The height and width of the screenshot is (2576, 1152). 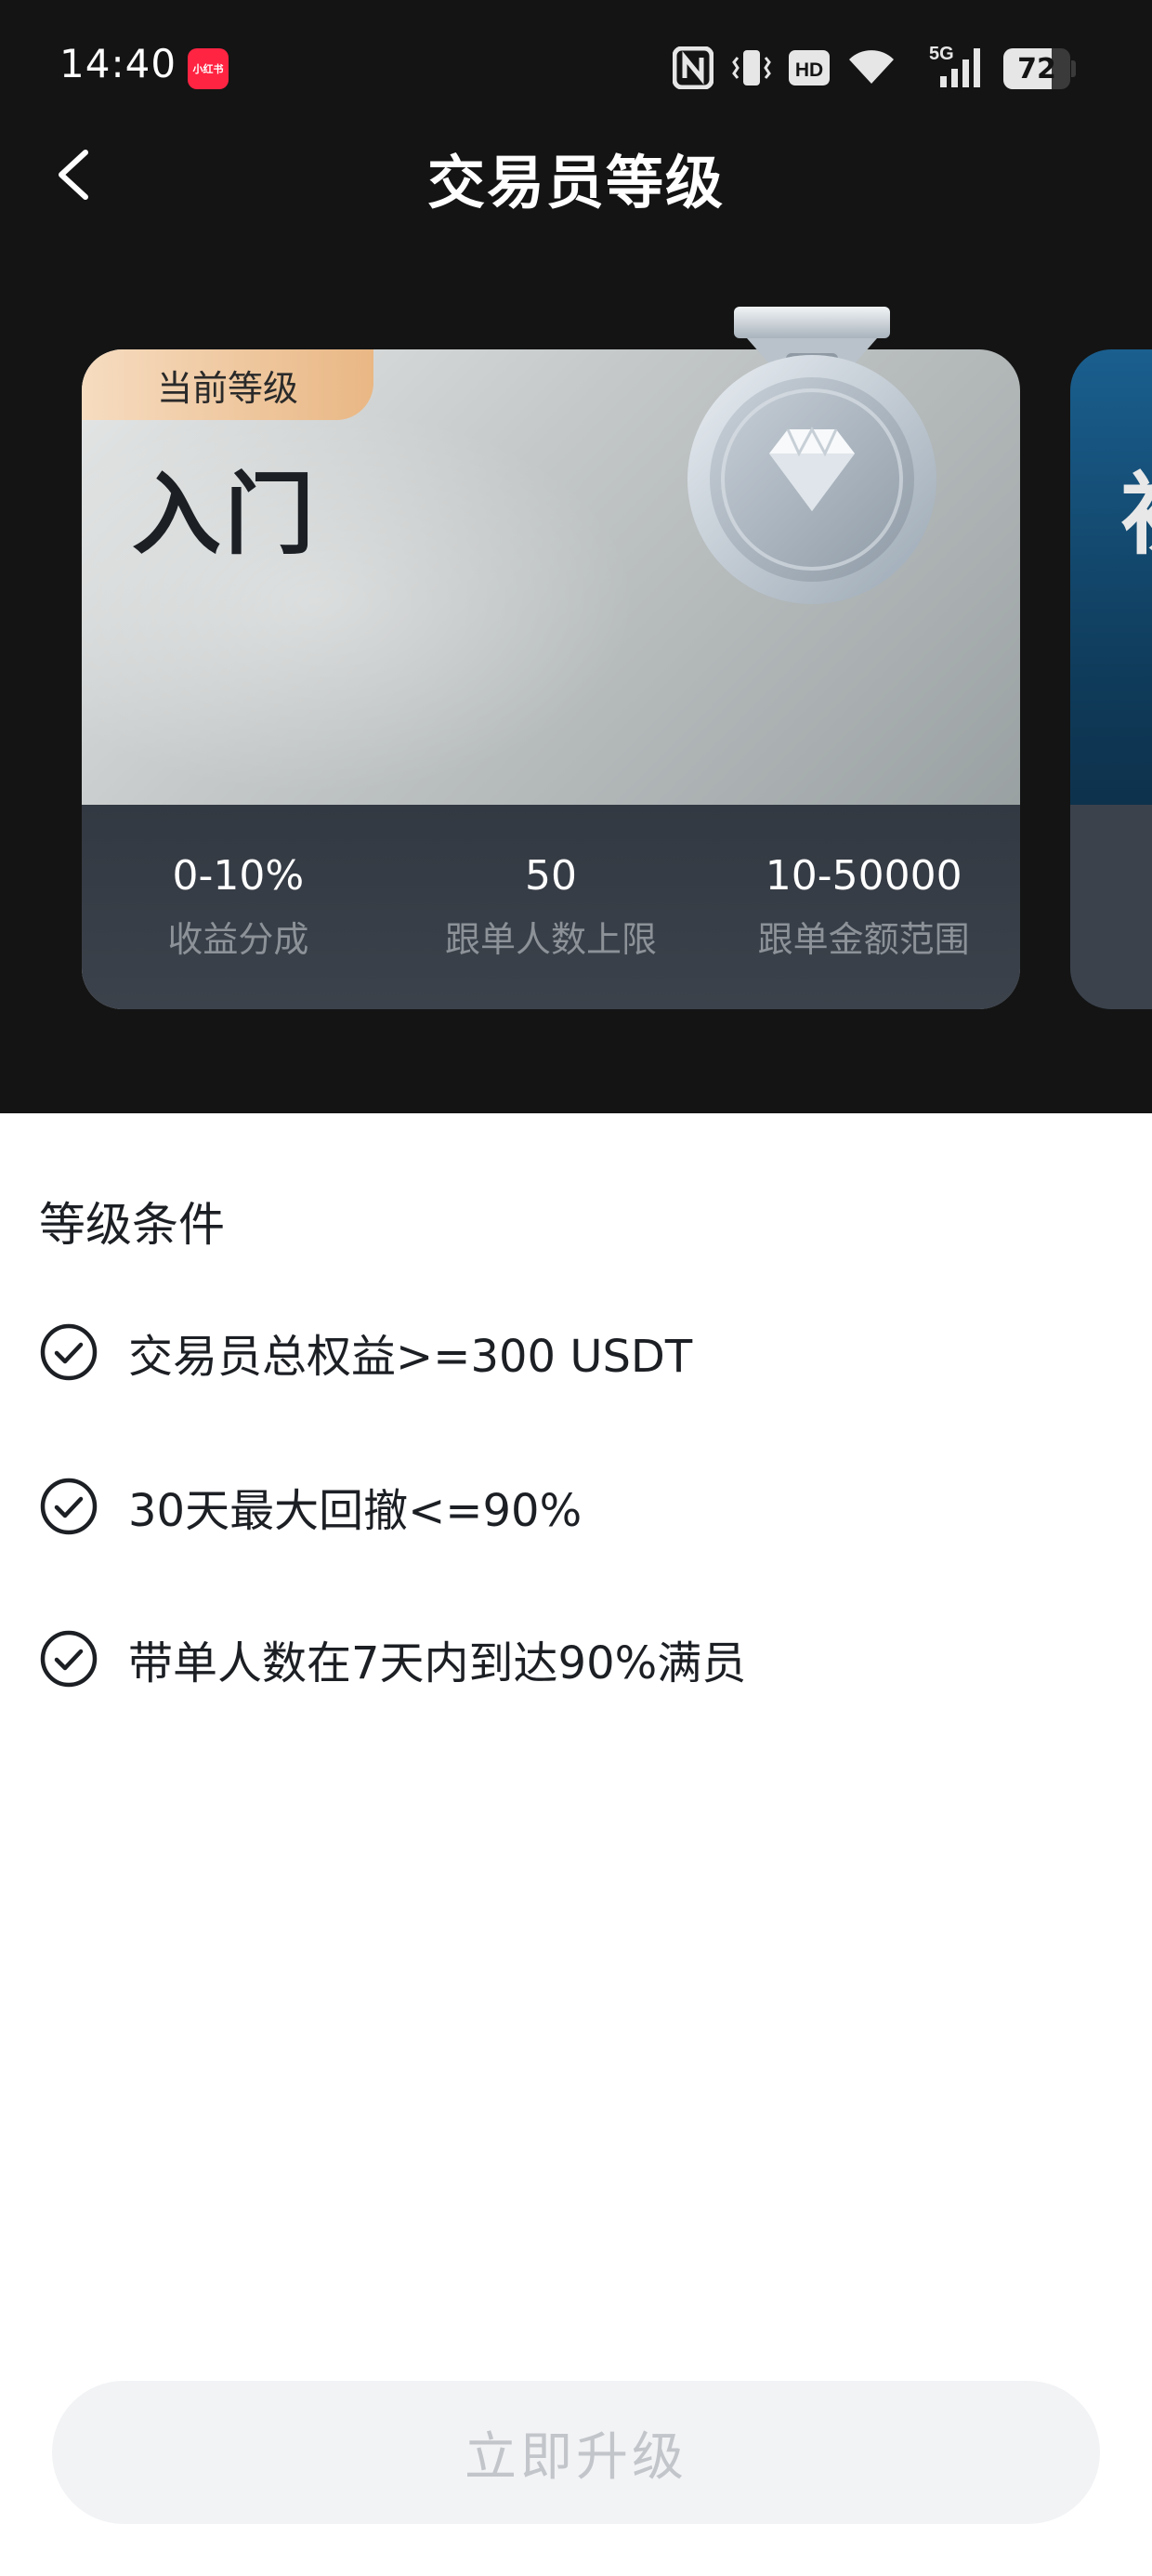 What do you see at coordinates (863, 907) in the screenshot?
I see `stat-amount-range: 10-50000 跟单金额范围` at bounding box center [863, 907].